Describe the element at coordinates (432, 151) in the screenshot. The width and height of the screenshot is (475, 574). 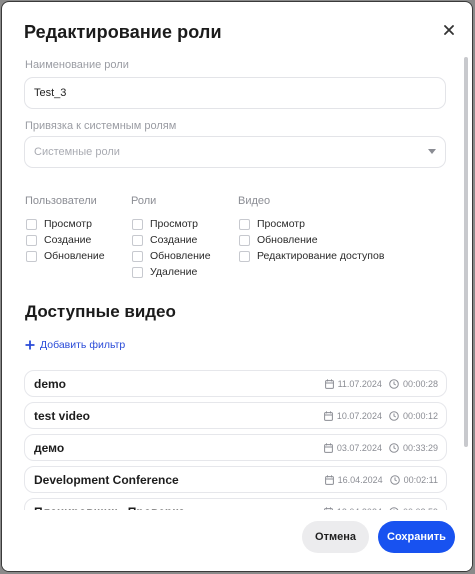
I see `chevron-down-icon` at that location.